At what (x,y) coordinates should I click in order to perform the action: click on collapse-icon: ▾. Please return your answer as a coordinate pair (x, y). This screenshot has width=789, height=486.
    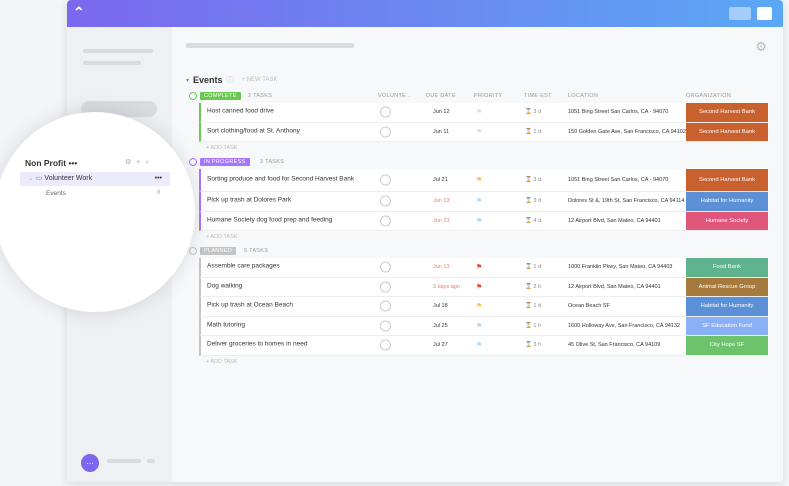
    Looking at the image, I should click on (187, 80).